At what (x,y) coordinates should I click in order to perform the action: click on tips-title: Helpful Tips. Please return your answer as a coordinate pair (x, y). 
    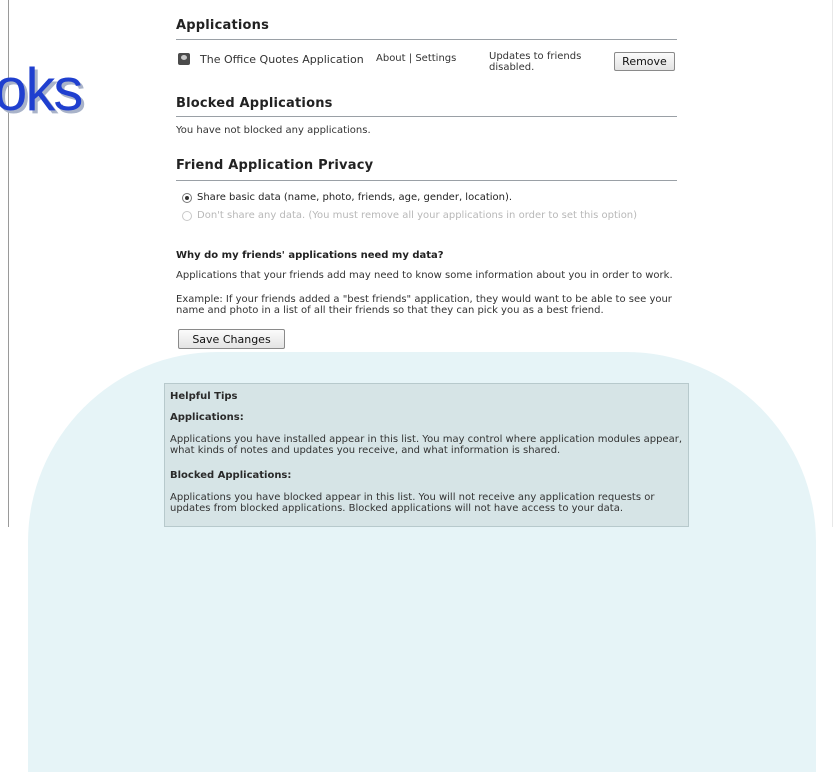
    Looking at the image, I should click on (204, 396).